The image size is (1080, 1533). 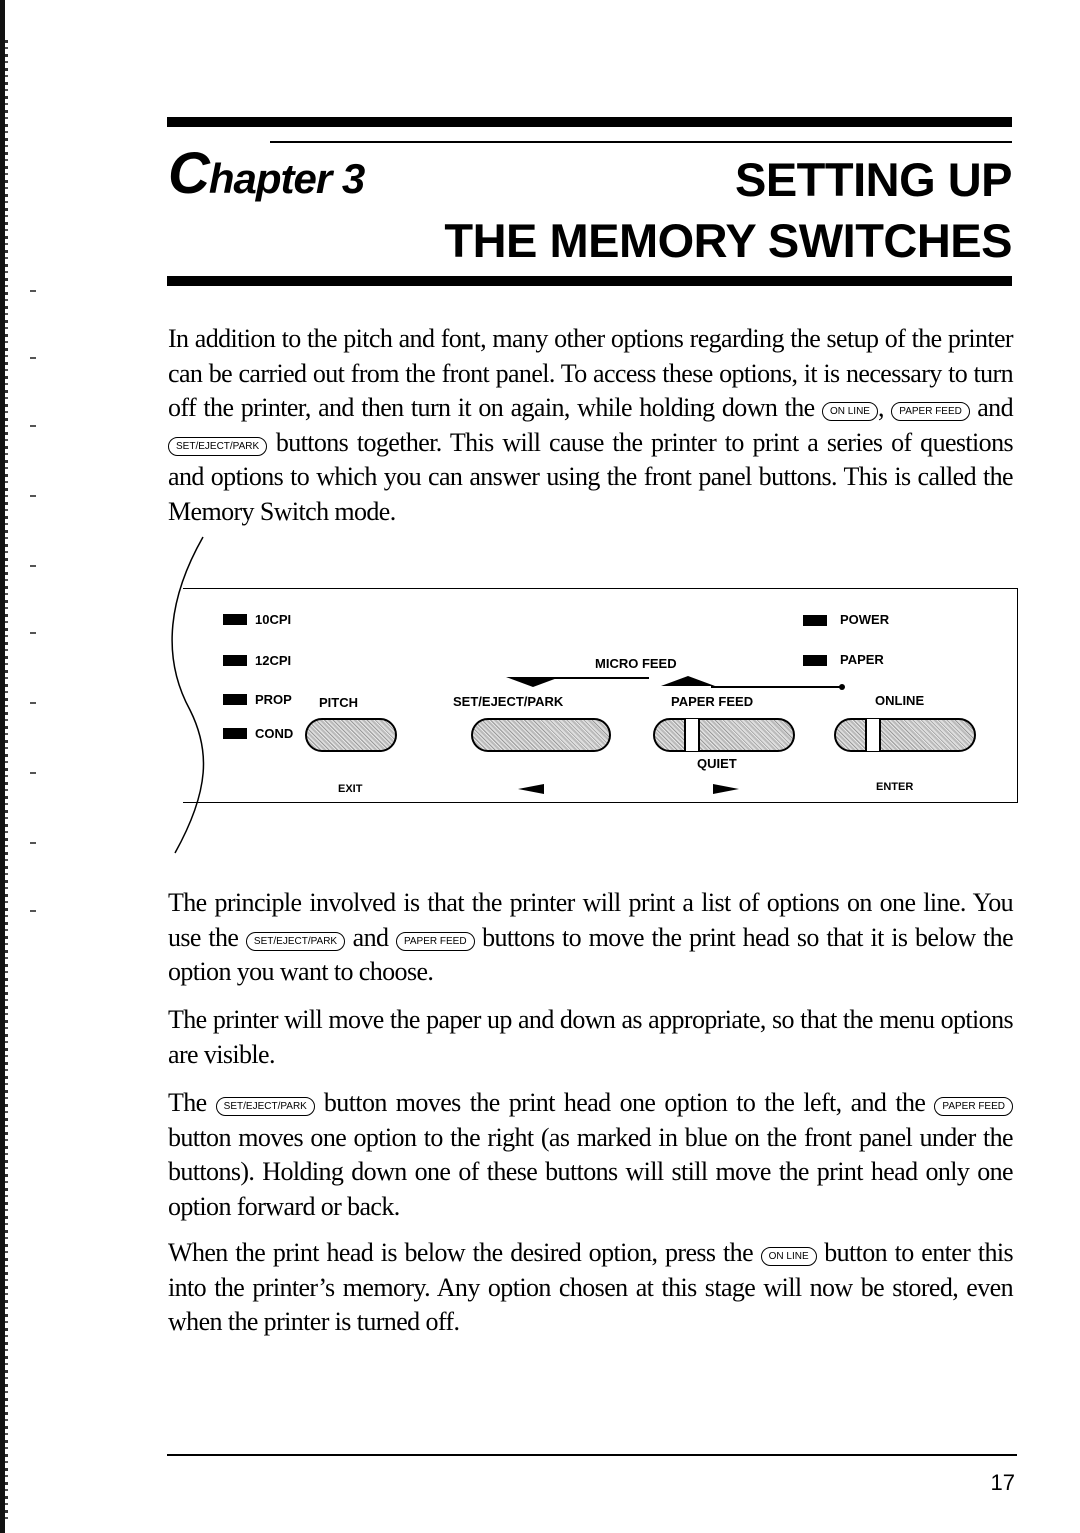 What do you see at coordinates (508, 701) in the screenshot?
I see `set-eject-park-label: SET/EJECT/PARK` at bounding box center [508, 701].